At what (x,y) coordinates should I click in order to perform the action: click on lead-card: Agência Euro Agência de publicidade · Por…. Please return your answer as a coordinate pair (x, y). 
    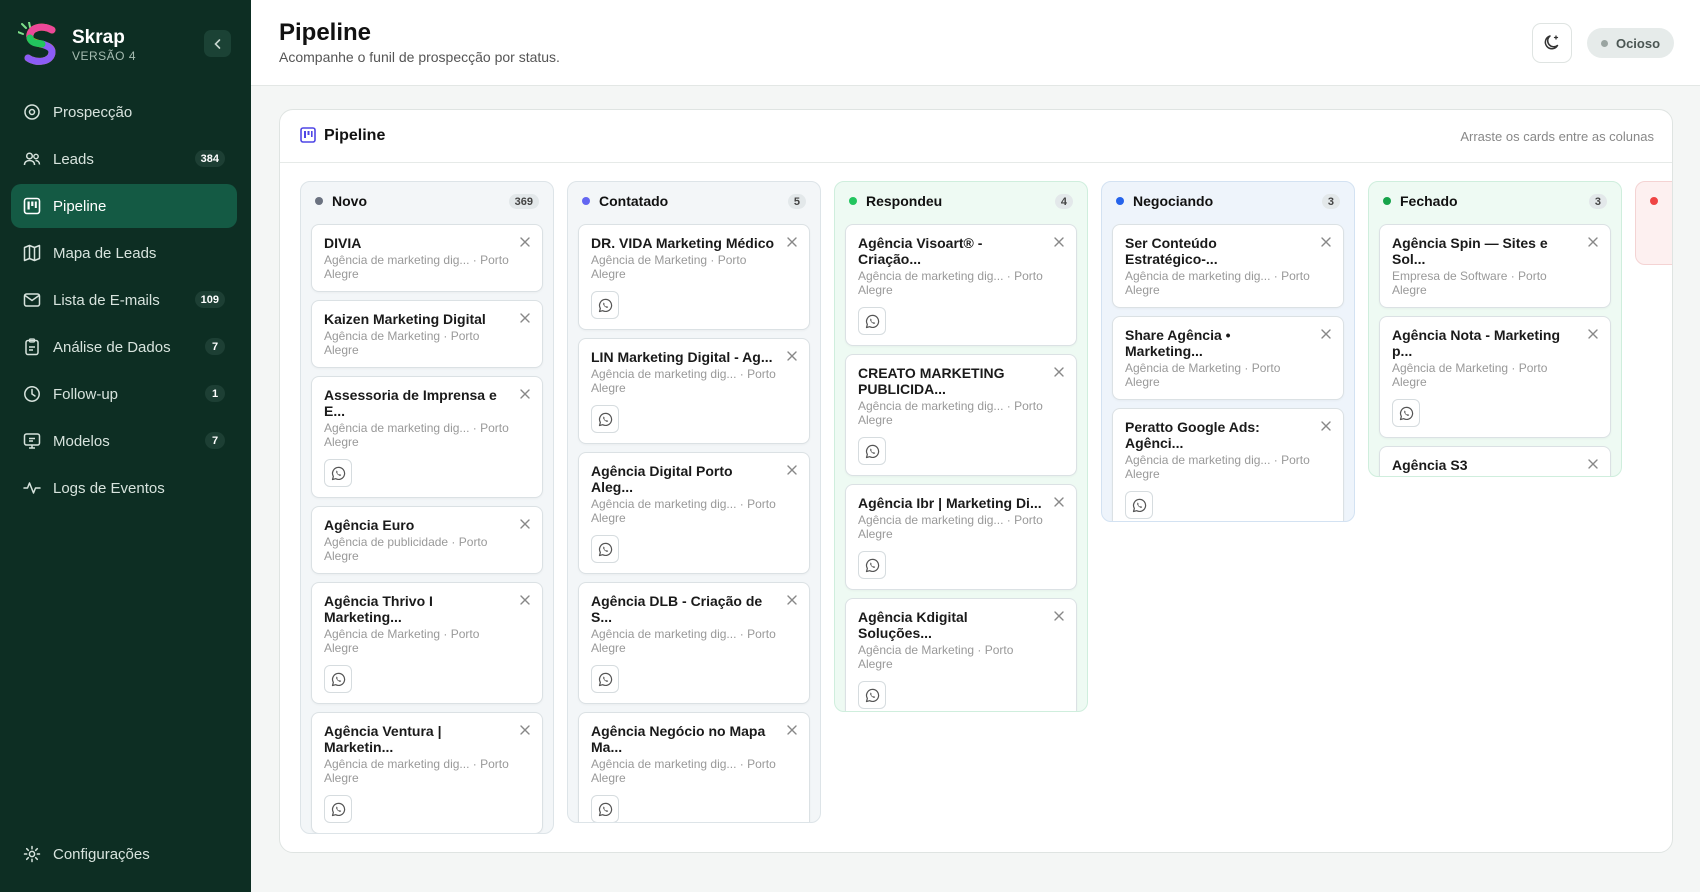
    Looking at the image, I should click on (427, 540).